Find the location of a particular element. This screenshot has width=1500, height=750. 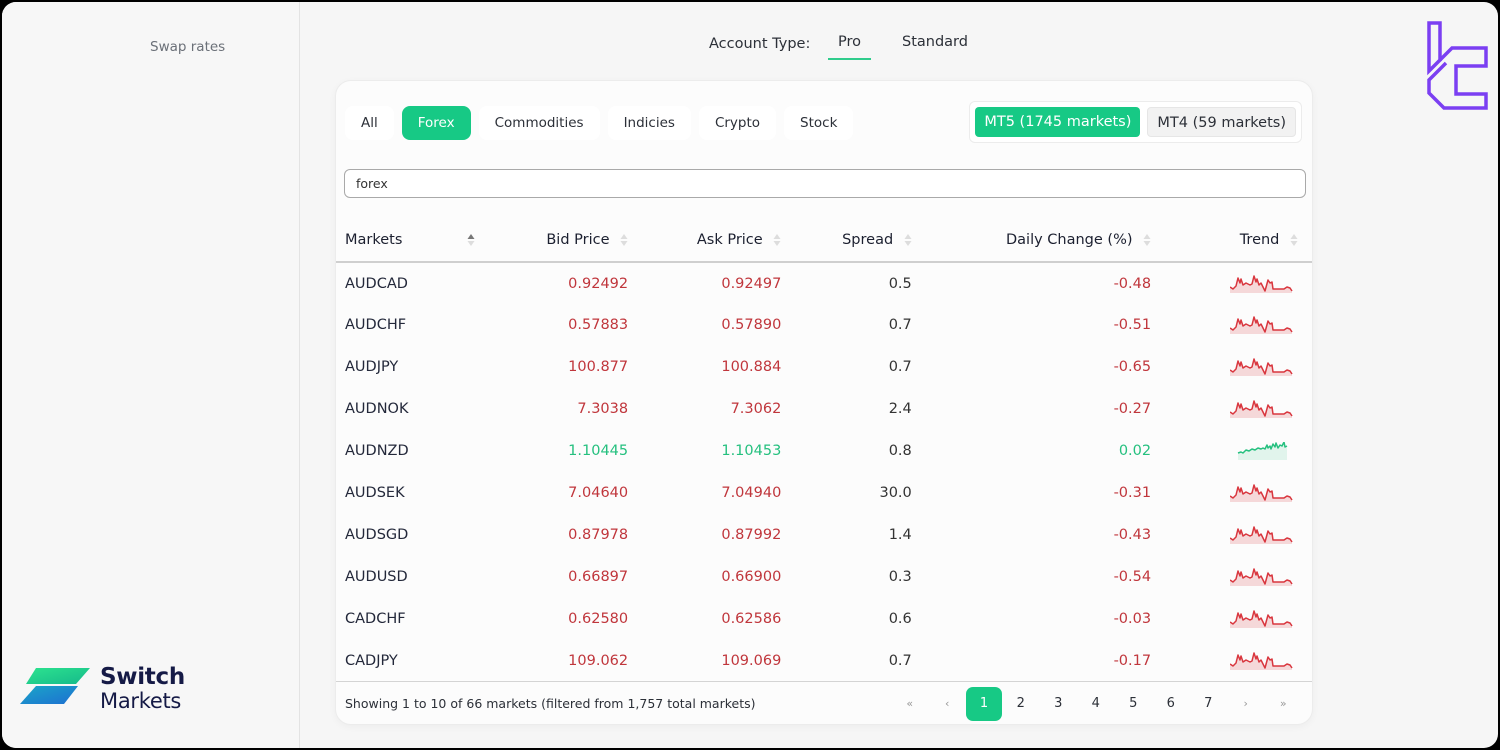

platform-toggle: MT5 (1745 markets) MT4 (59 markets) is located at coordinates (1135, 122).